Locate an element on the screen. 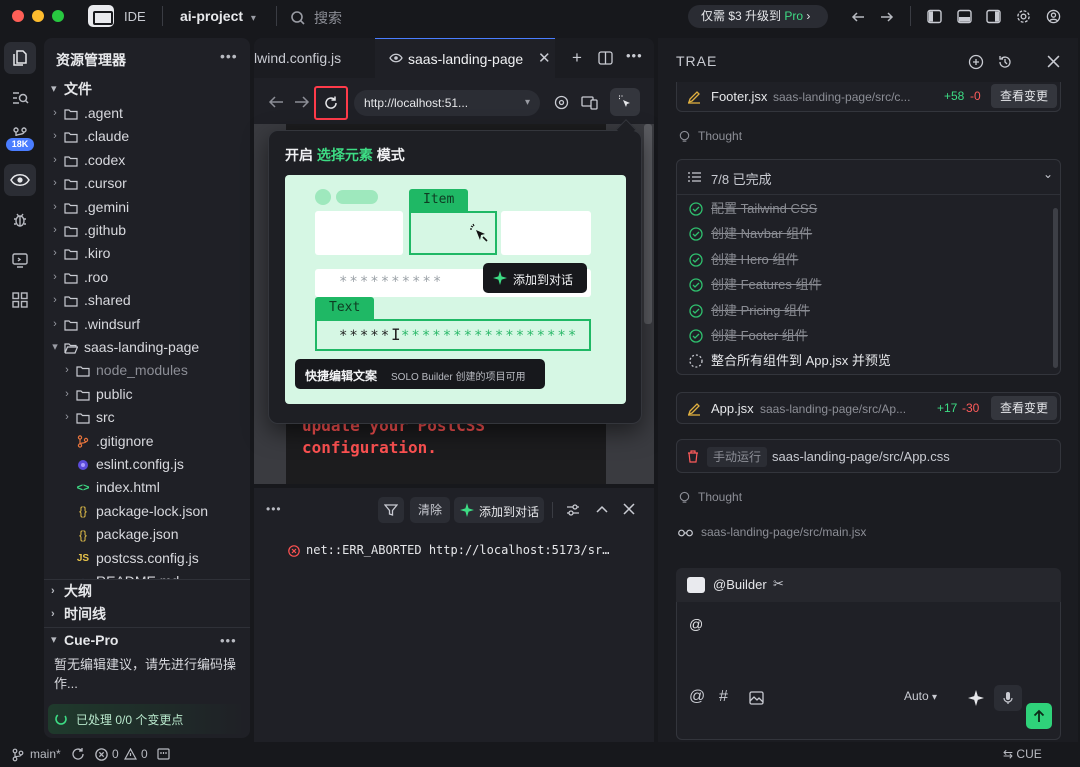 This screenshot has width=1080, height=767. clear-button: 清除 is located at coordinates (430, 510).